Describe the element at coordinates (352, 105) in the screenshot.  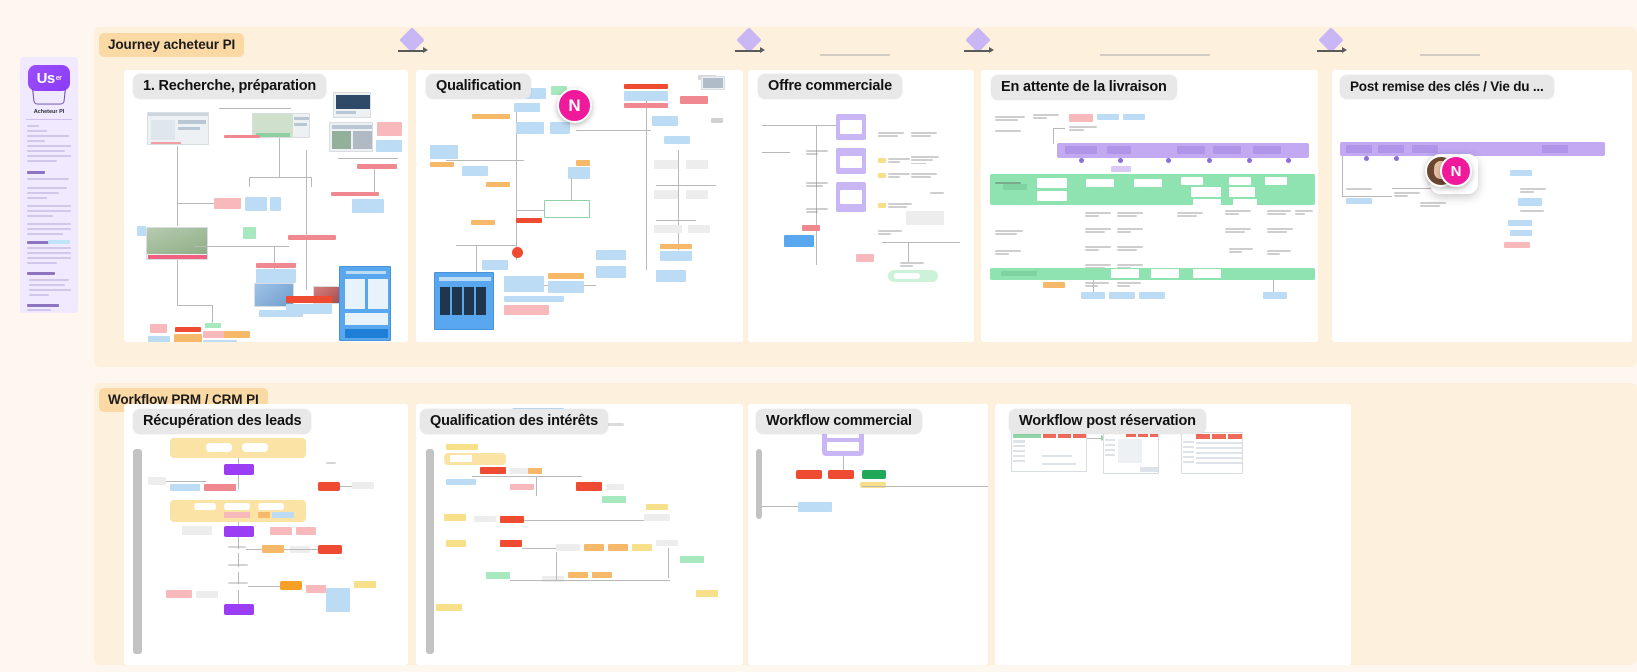
I see `site-screenshot` at that location.